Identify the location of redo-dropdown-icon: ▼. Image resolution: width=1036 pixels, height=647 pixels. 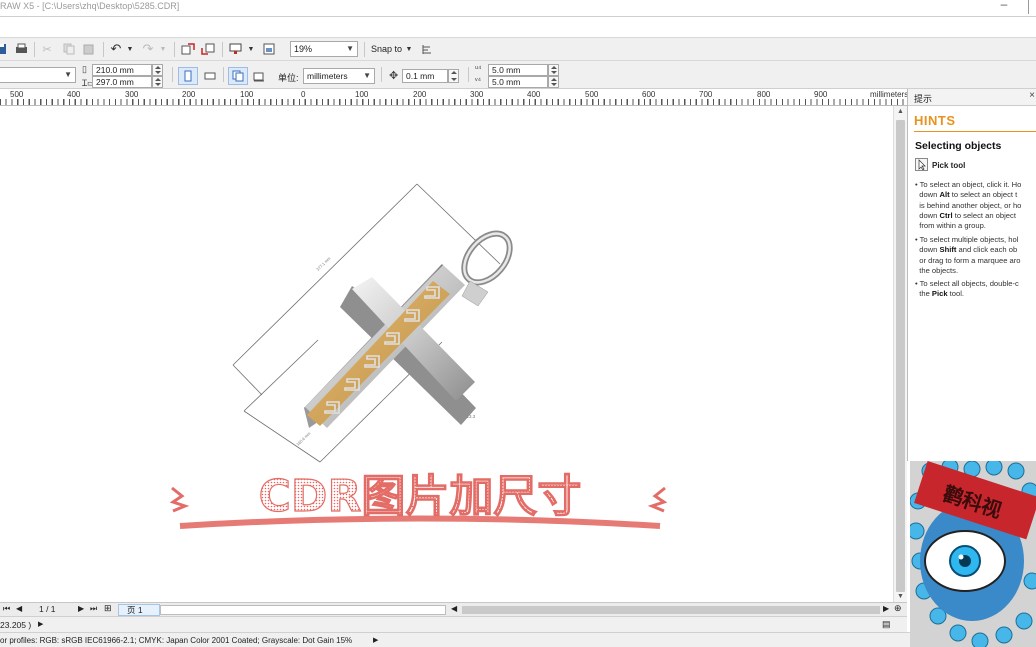
(163, 49).